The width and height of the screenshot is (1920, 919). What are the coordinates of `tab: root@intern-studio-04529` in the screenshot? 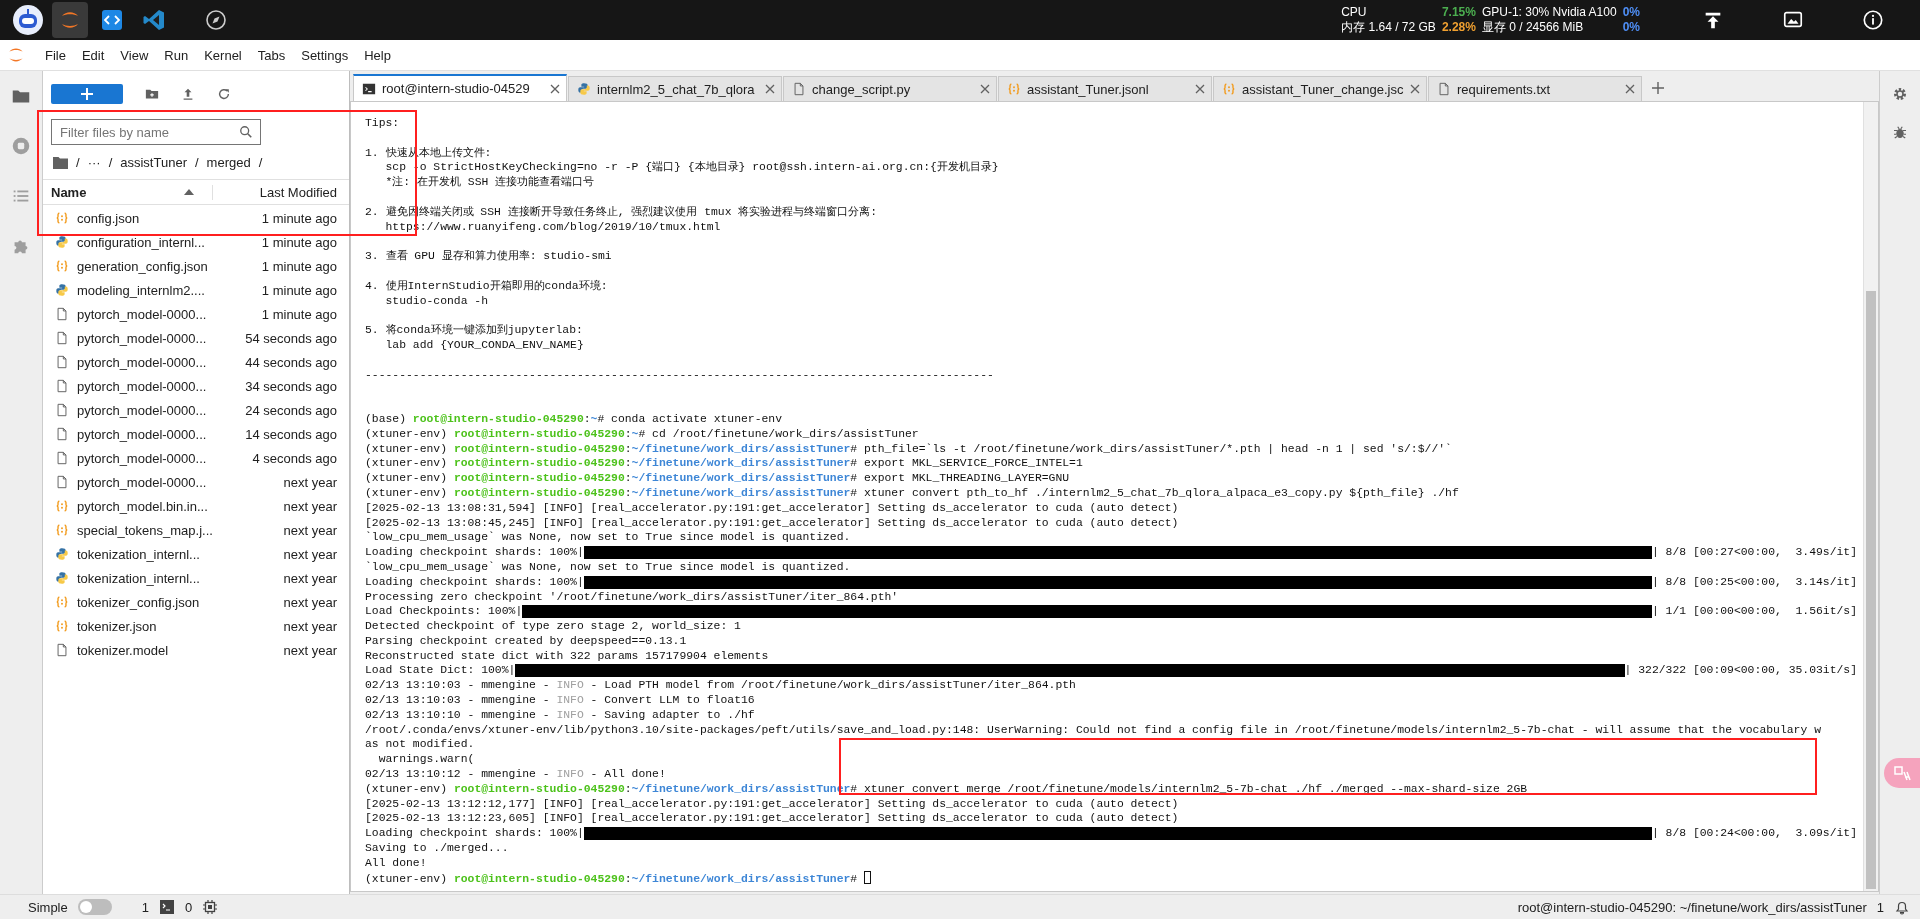 It's located at (460, 87).